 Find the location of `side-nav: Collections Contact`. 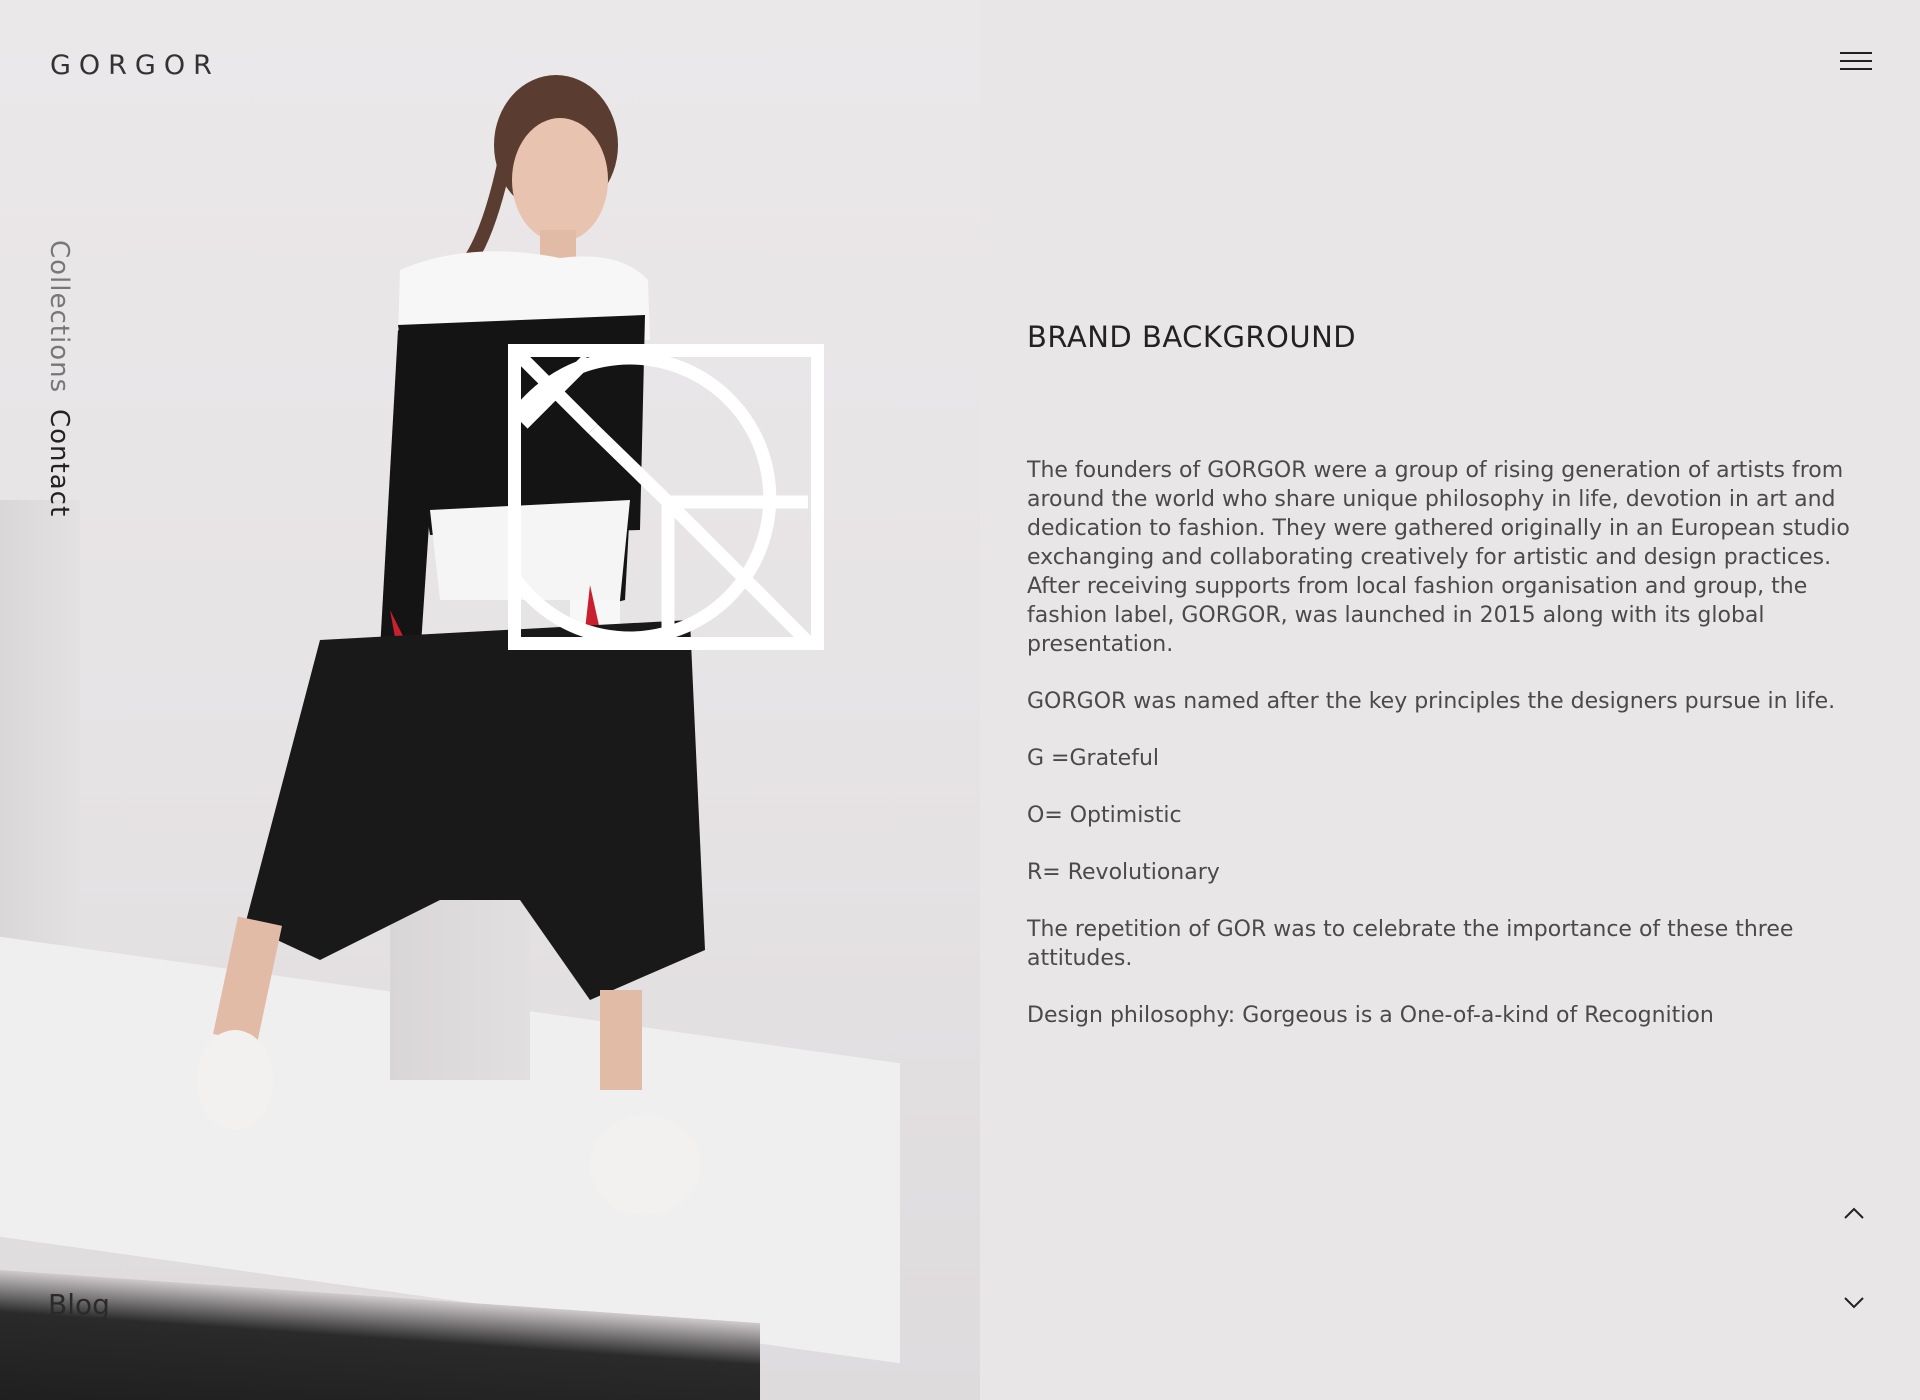

side-nav: Collections Contact is located at coordinates (59, 386).